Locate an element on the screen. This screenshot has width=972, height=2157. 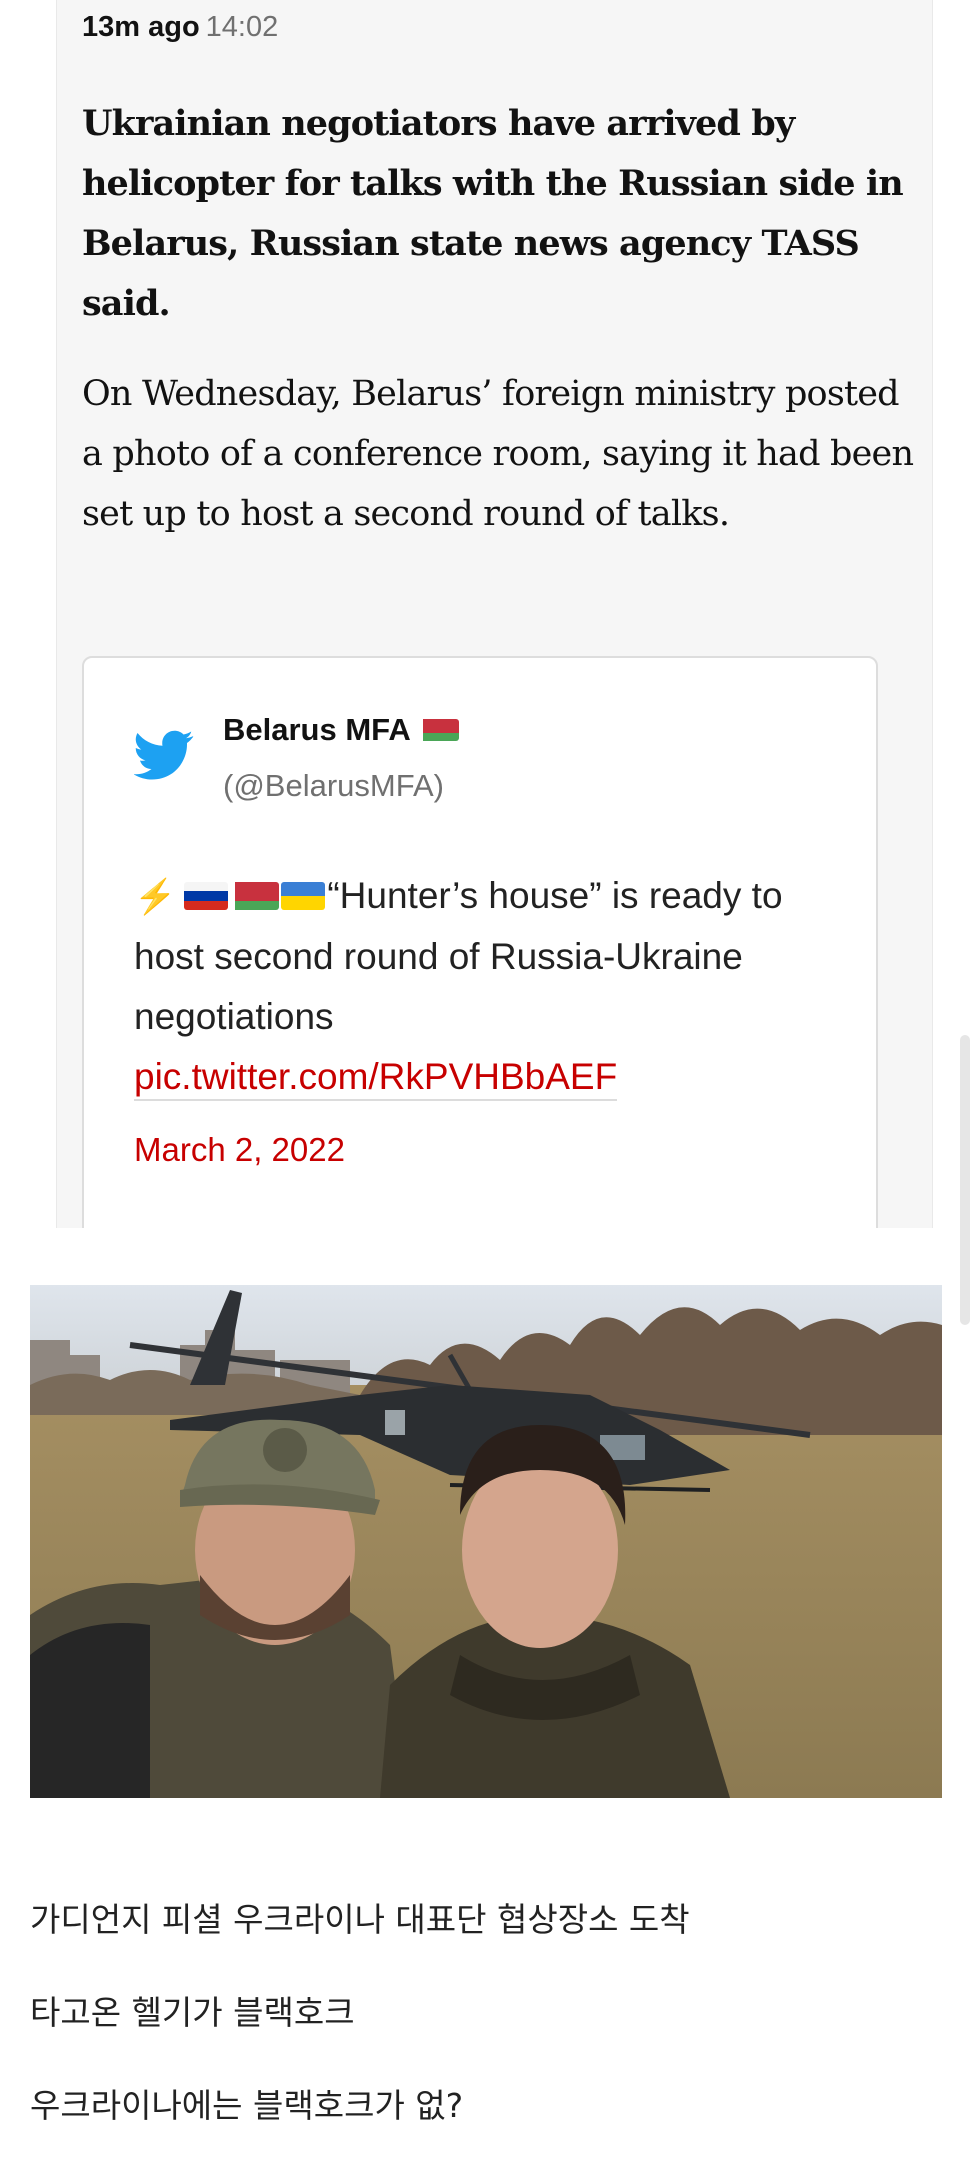
caption-line-3: 우크라이나에는 블랙호크가 없? is located at coordinates (247, 2105).